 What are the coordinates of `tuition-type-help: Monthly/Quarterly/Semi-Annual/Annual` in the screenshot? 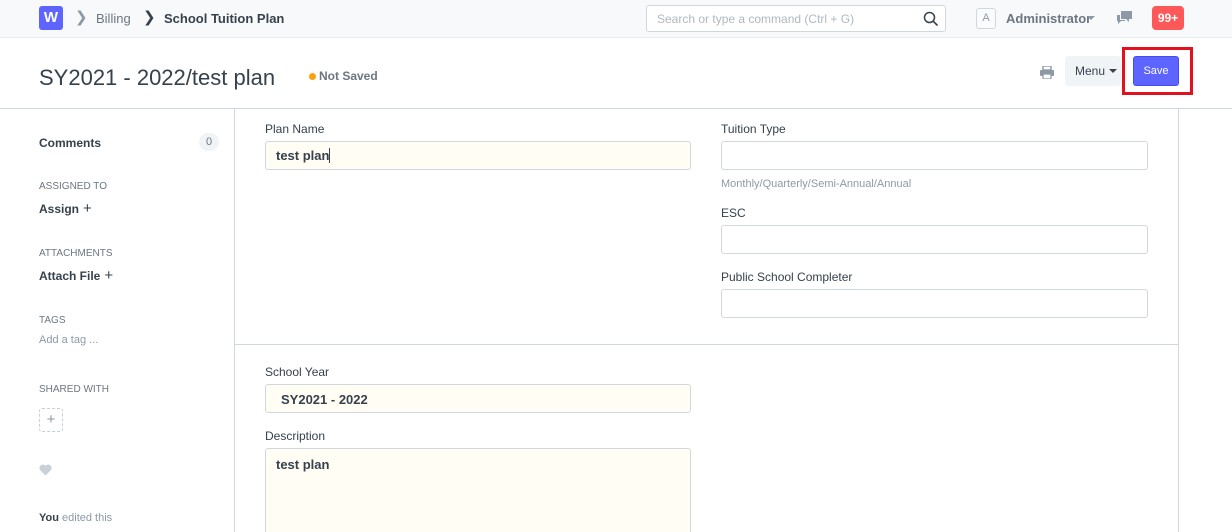 It's located at (816, 184).